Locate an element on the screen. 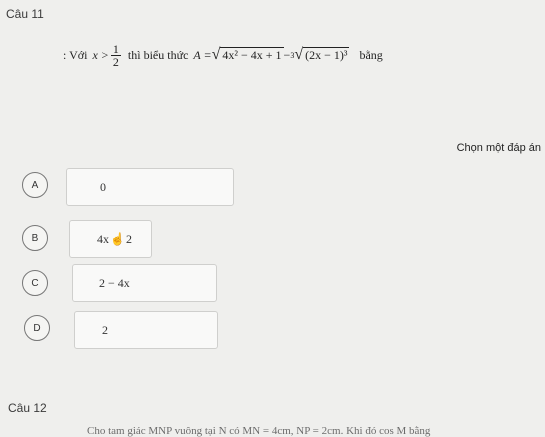 The image size is (545, 437). fraction-denominator: 2 is located at coordinates (115, 61).